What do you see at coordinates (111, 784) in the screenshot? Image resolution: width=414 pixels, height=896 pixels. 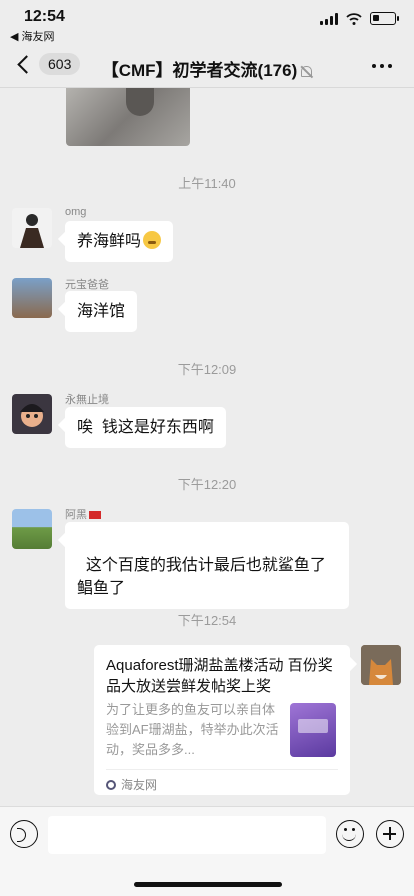 I see `source-icon` at bounding box center [111, 784].